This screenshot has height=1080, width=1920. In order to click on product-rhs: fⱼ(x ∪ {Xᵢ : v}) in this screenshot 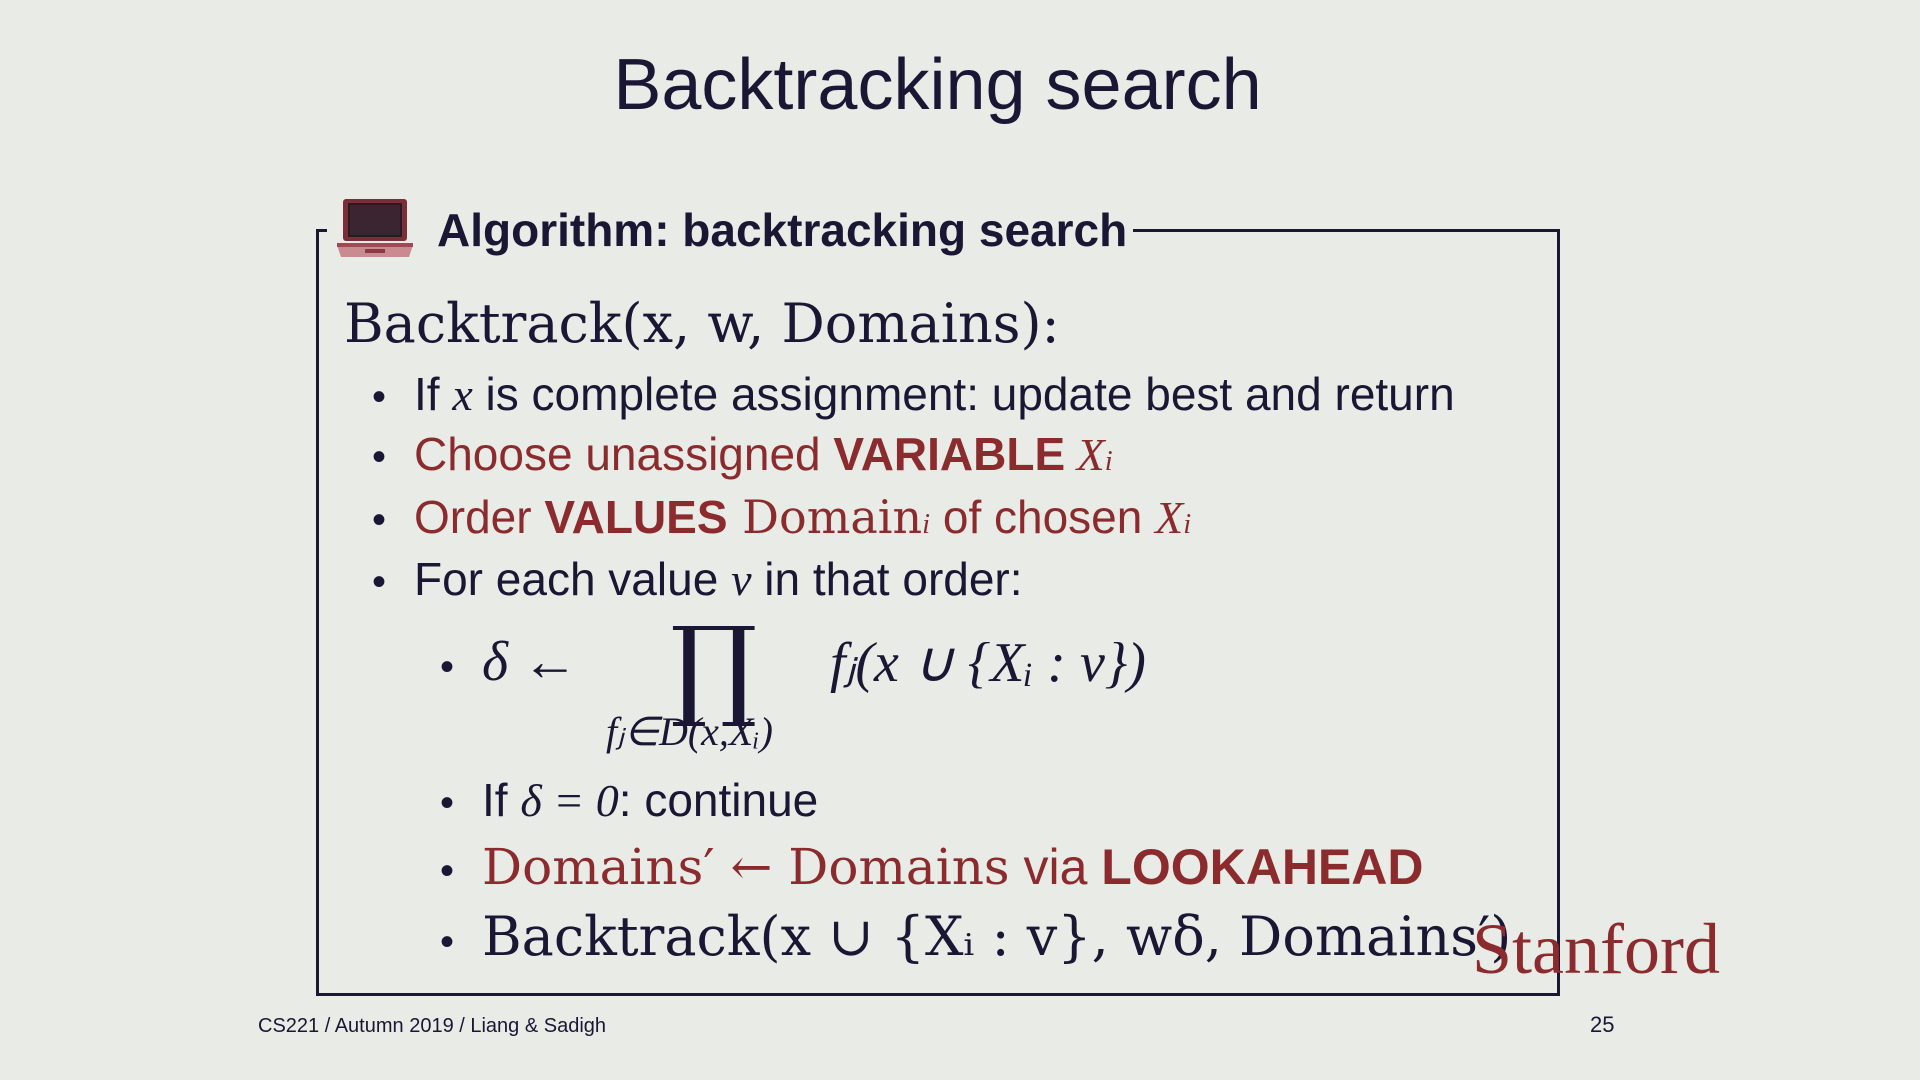, I will do `click(988, 663)`.